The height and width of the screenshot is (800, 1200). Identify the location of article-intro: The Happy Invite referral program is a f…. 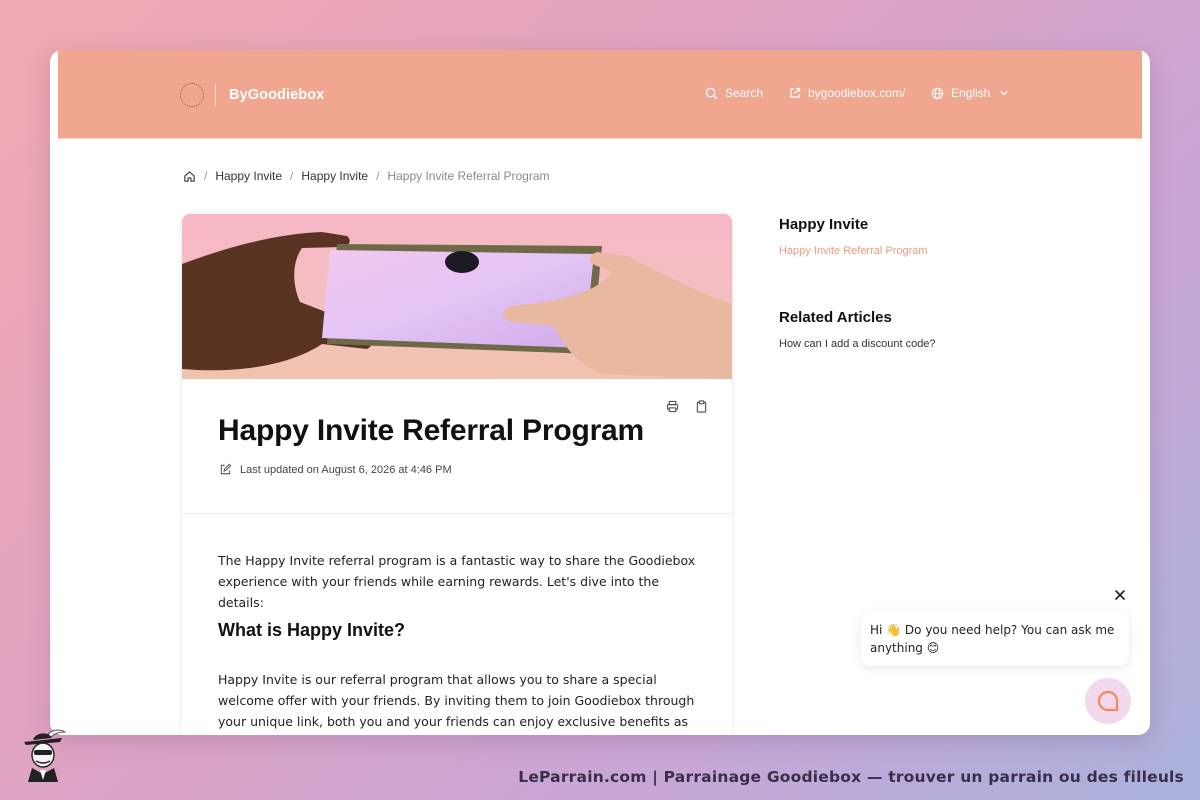
(457, 581).